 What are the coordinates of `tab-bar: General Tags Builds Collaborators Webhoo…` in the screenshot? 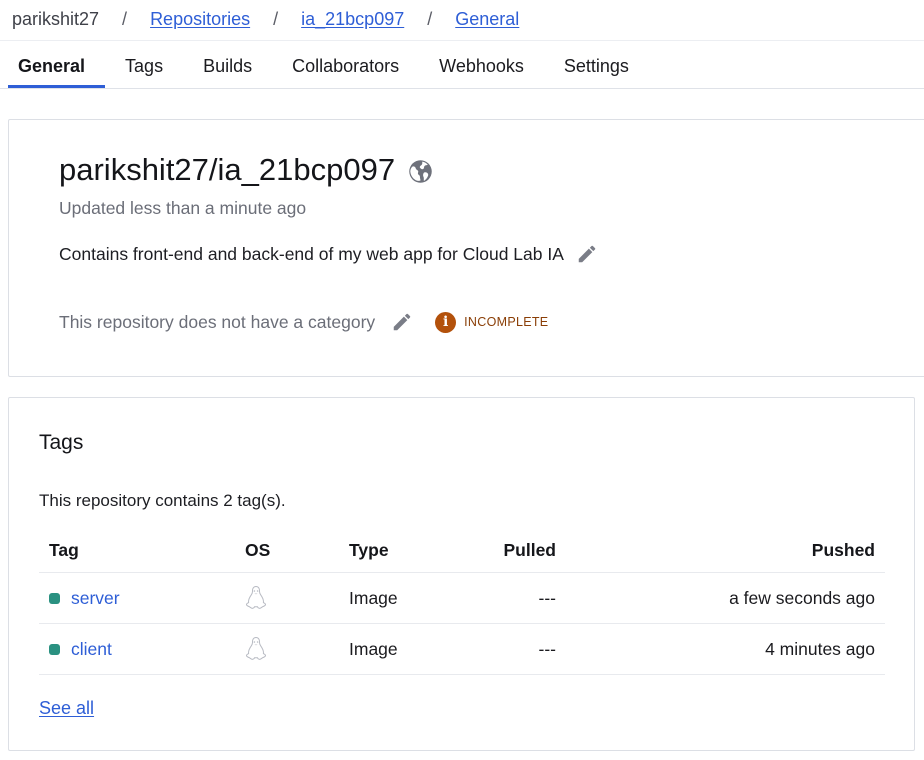 It's located at (328, 67).